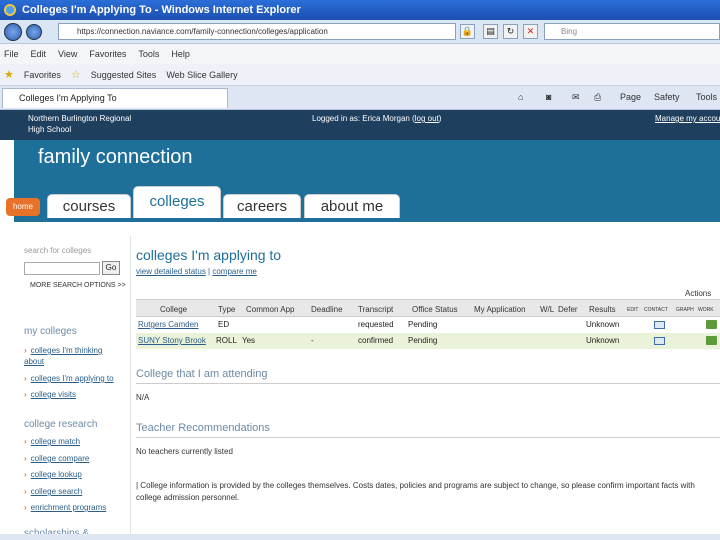 Image resolution: width=720 pixels, height=540 pixels. I want to click on col-defer: Defer, so click(568, 309).